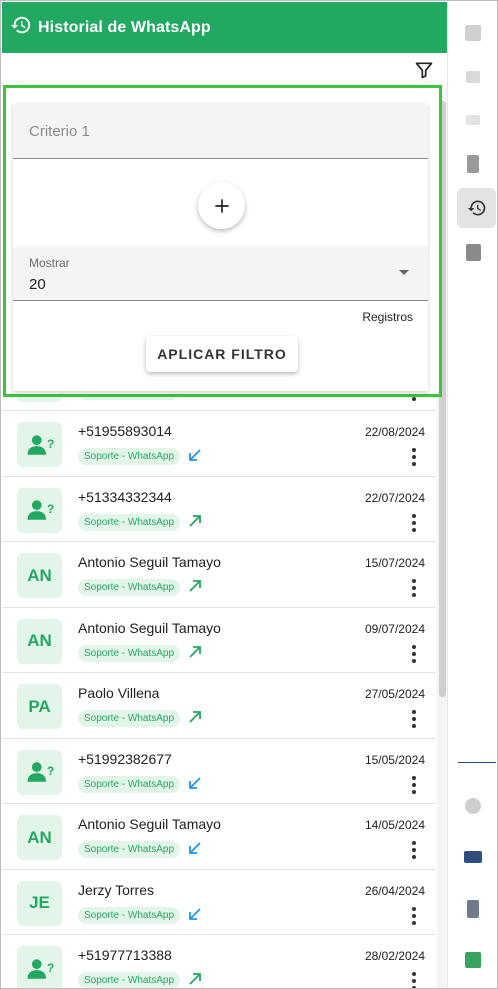 This screenshot has height=989, width=498. Describe the element at coordinates (220, 131) in the screenshot. I see `criteria-input: Criterio 1` at that location.